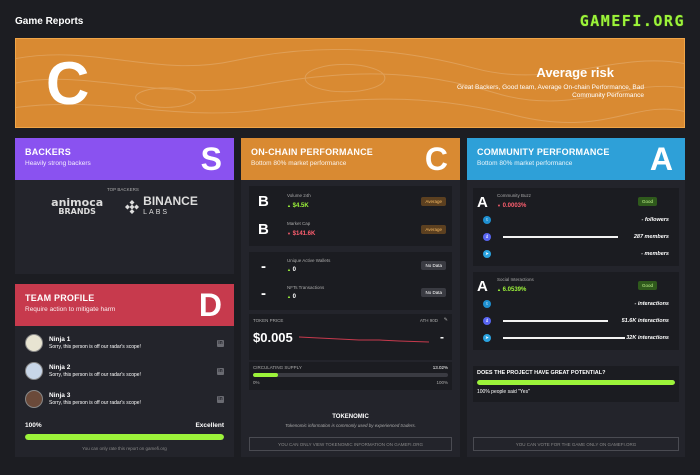 This screenshot has width=700, height=475. What do you see at coordinates (651, 237) in the screenshot?
I see `discord-count: 287 members` at bounding box center [651, 237].